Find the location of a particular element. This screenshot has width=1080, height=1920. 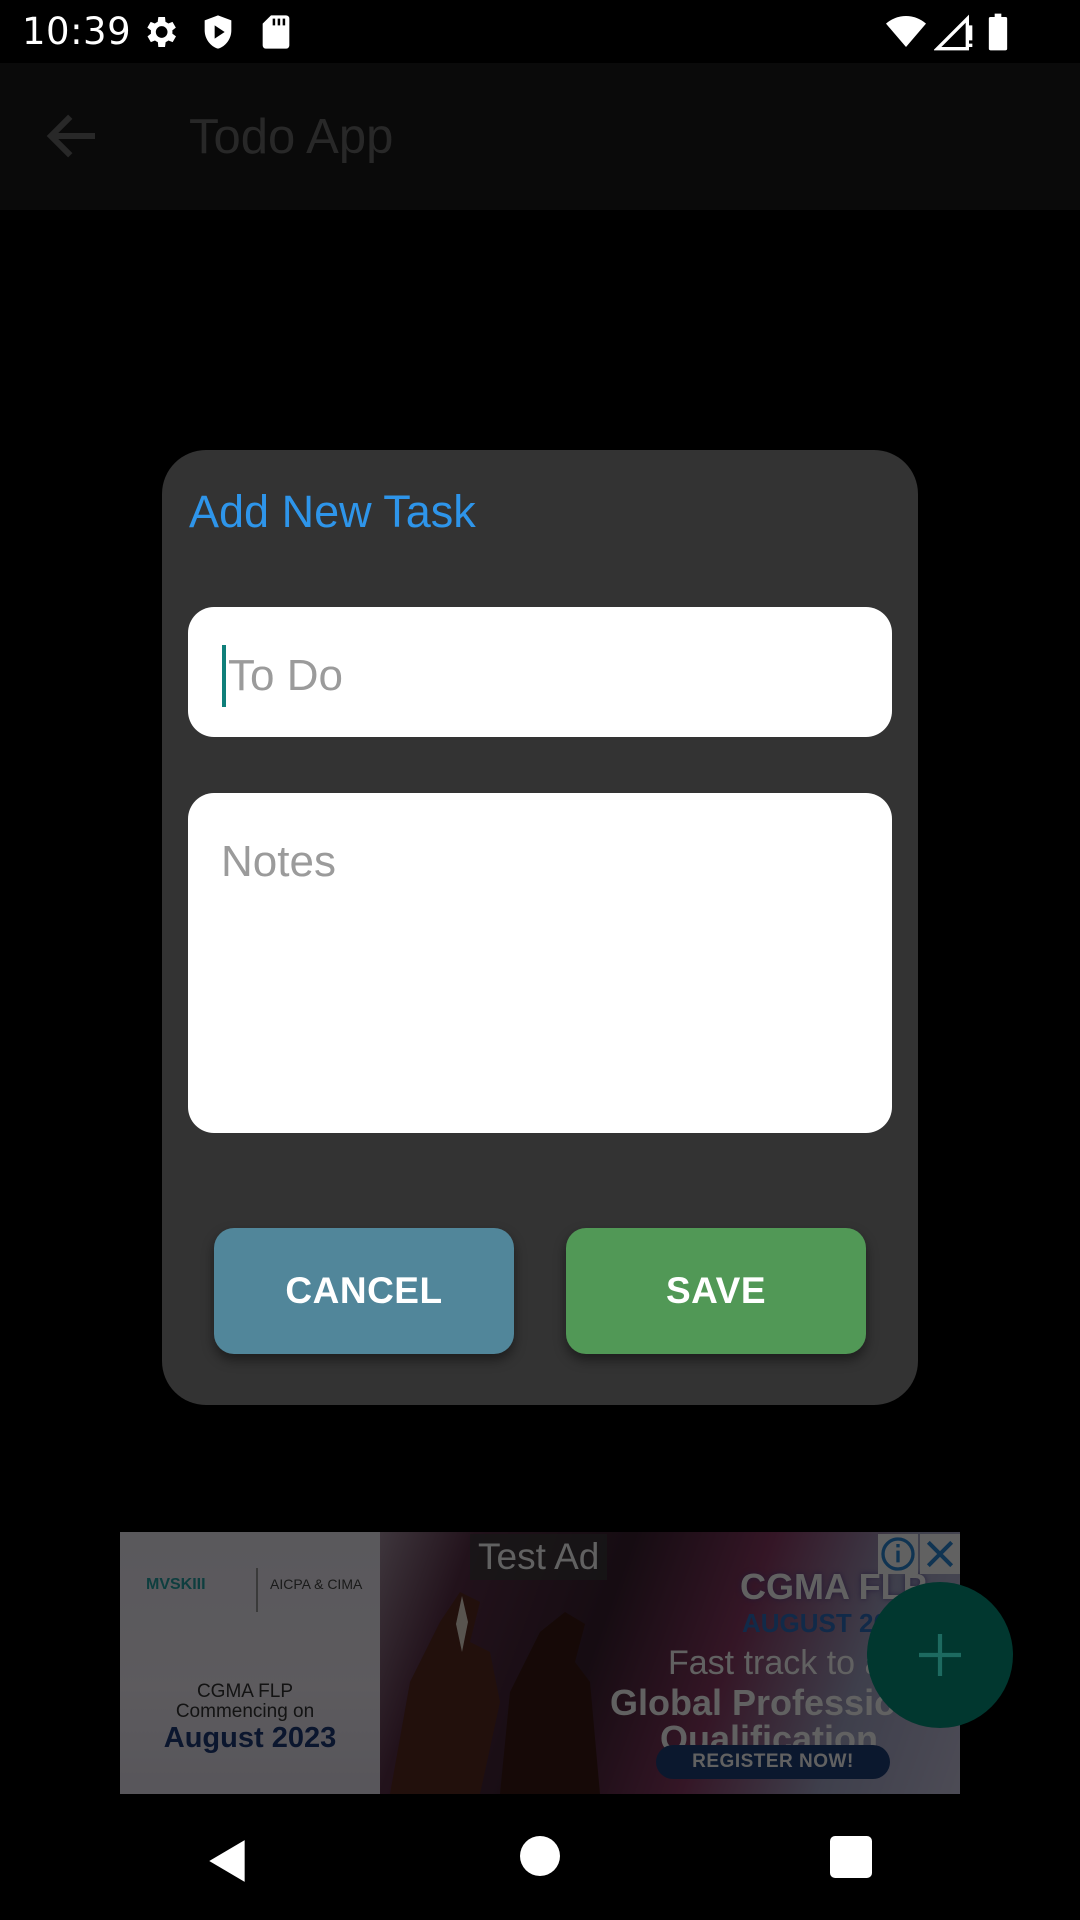

shield-icon is located at coordinates (218, 32).